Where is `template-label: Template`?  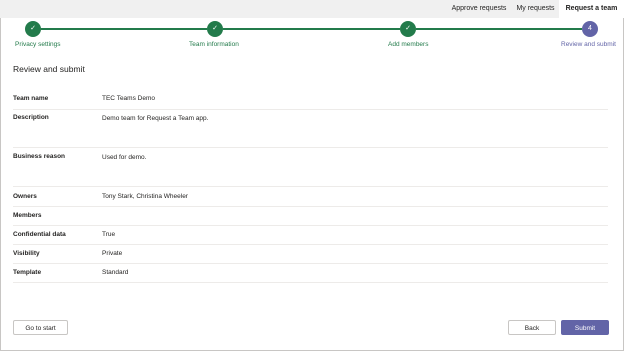
template-label: Template is located at coordinates (27, 272).